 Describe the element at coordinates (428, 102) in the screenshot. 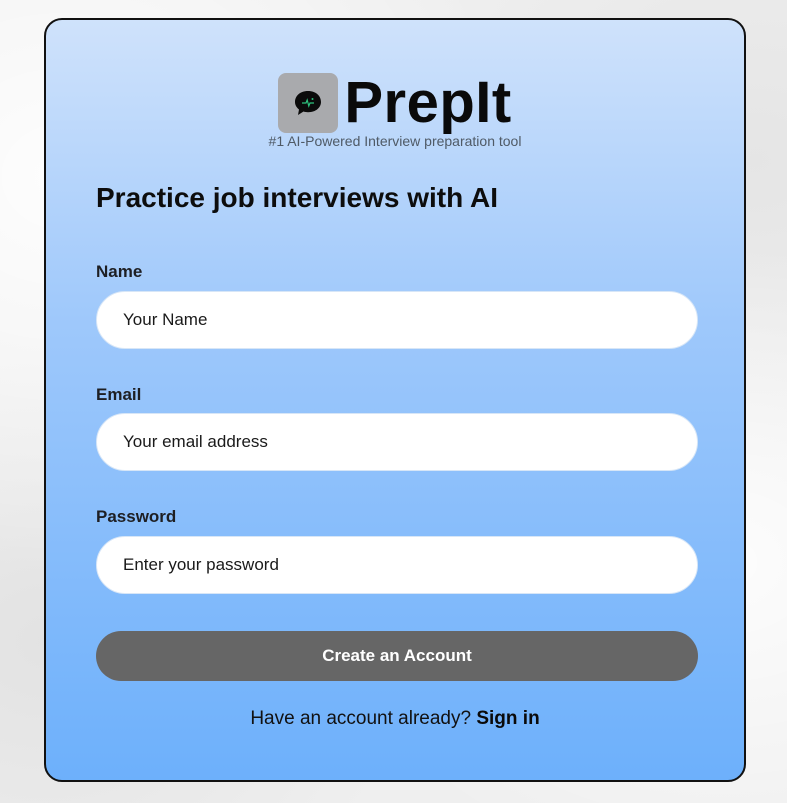

I see `brand-name: PrepIt` at that location.